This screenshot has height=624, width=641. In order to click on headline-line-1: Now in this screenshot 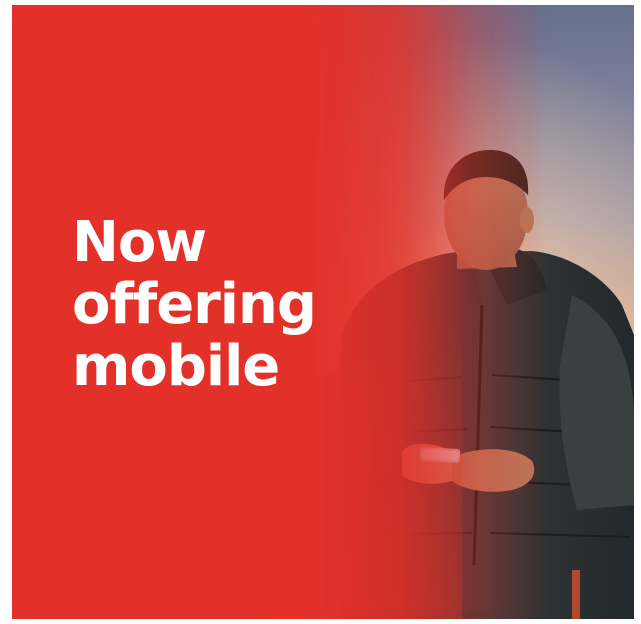, I will do `click(139, 242)`.